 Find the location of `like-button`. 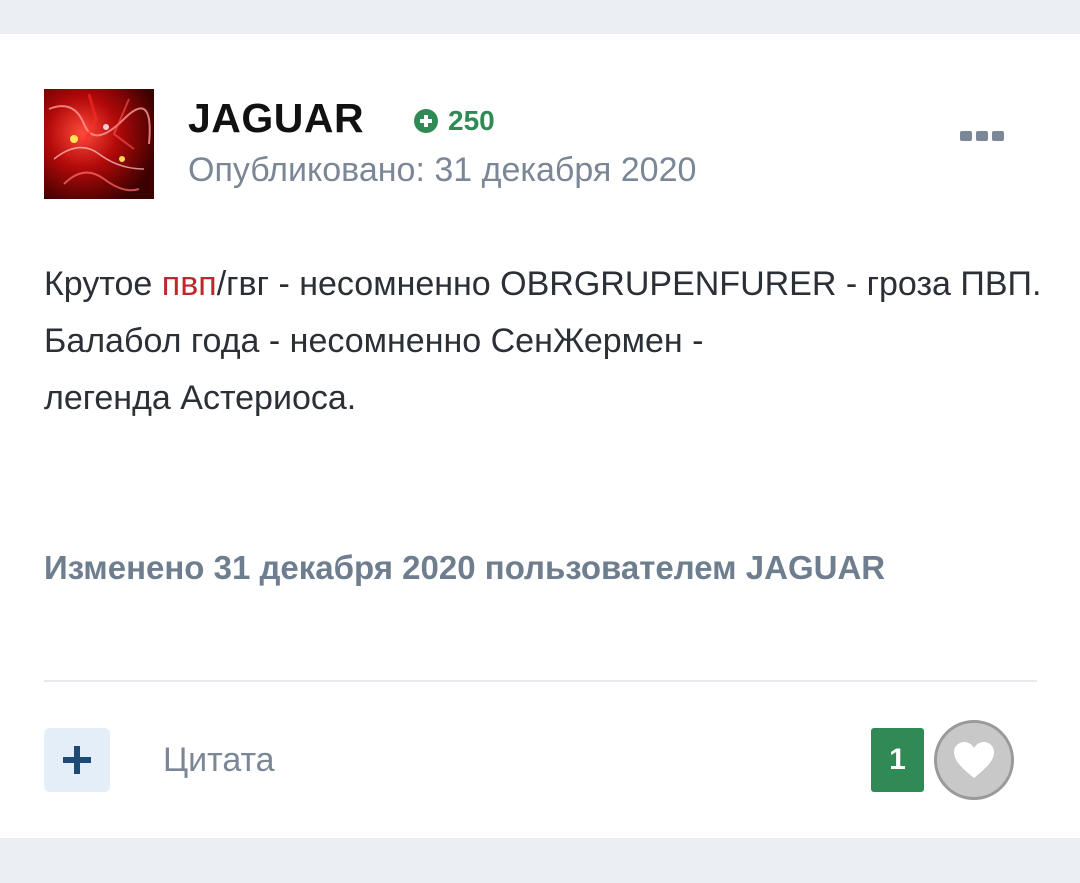

like-button is located at coordinates (974, 760).